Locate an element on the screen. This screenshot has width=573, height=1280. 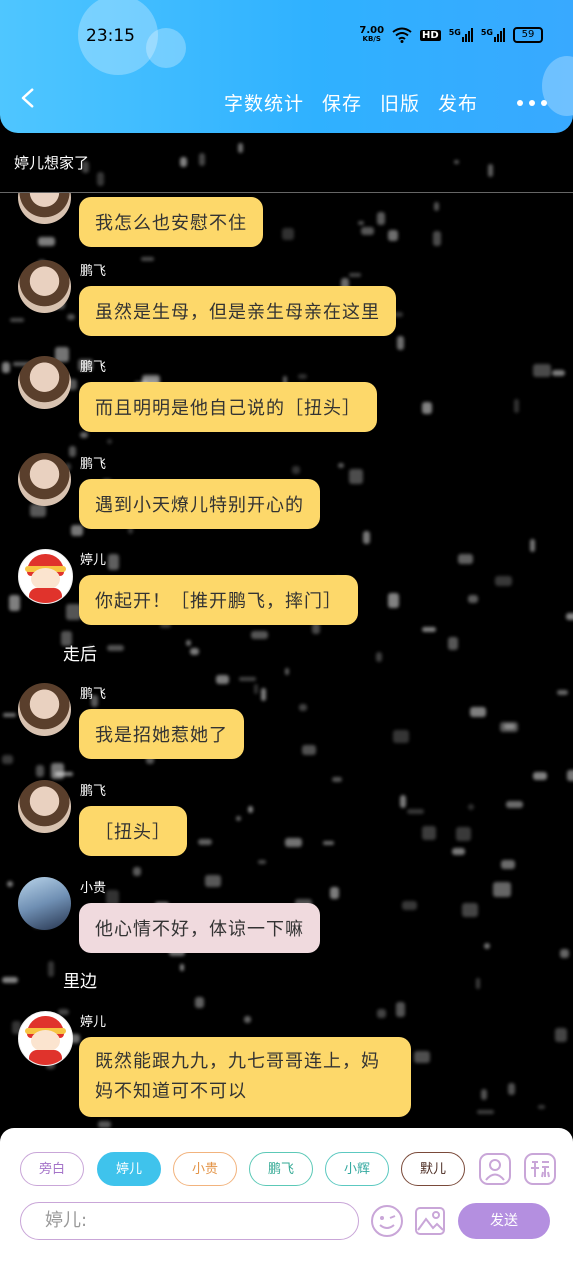
emoji-icon is located at coordinates (387, 1221).